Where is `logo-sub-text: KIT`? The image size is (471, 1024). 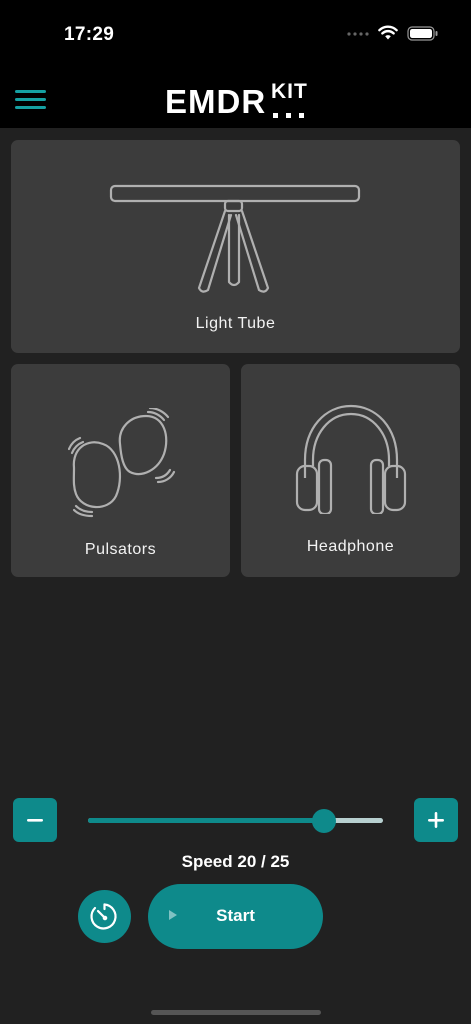 logo-sub-text: KIT is located at coordinates (289, 91).